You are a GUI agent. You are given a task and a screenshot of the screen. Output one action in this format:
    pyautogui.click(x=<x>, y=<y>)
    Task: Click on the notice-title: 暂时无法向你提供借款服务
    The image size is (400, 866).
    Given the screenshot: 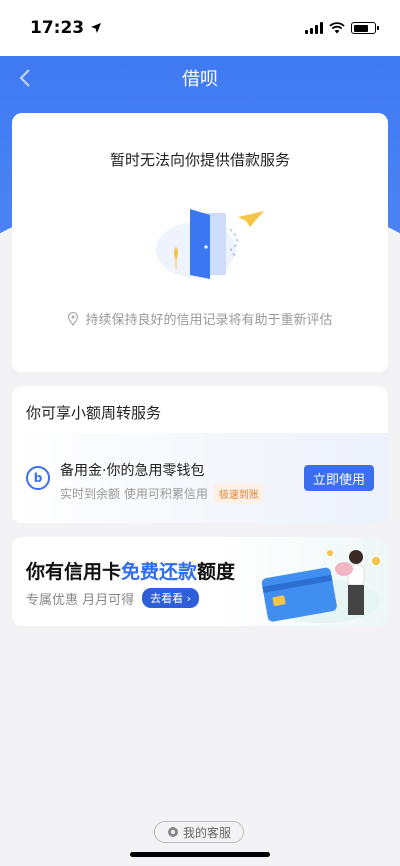 What is the action you would take?
    pyautogui.click(x=199, y=160)
    